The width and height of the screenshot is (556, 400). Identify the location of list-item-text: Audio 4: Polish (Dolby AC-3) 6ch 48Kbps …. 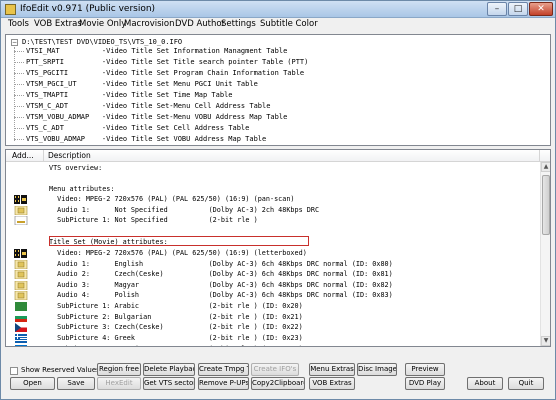
(221, 295).